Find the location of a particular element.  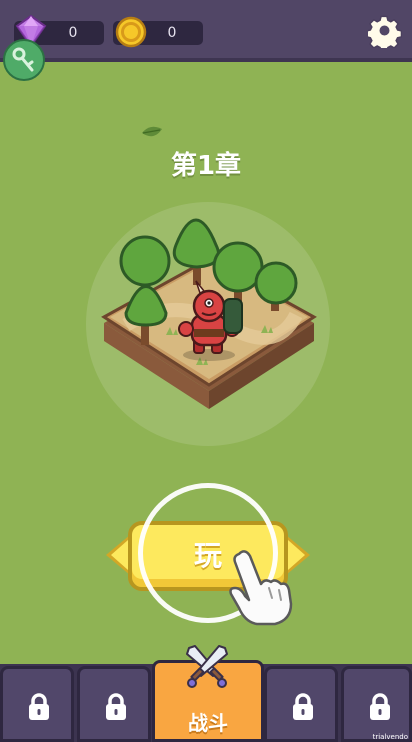

play-left-arrow-fill is located at coordinates (119, 555).